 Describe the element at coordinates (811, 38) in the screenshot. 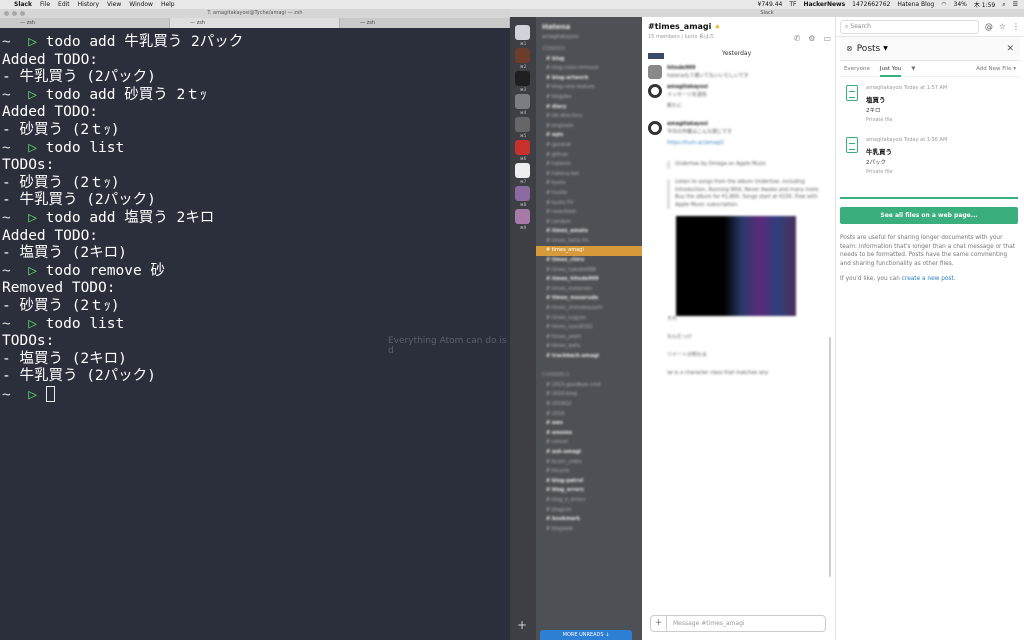

I see `gear-icon: ⚙` at that location.